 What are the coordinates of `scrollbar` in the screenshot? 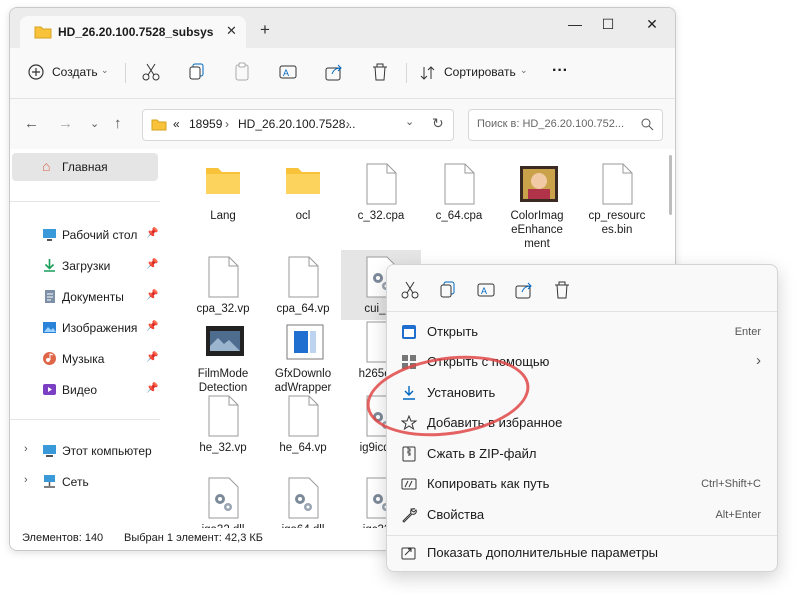 It's located at (670, 185).